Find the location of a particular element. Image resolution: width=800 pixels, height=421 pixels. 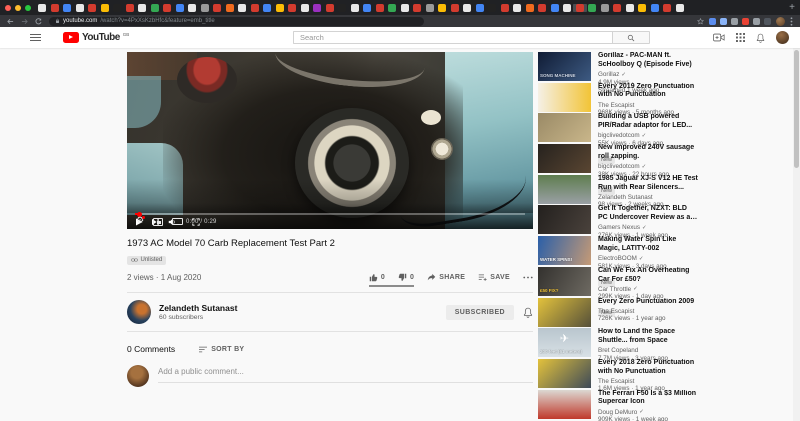

page-scrollbar is located at coordinates (796, 234).